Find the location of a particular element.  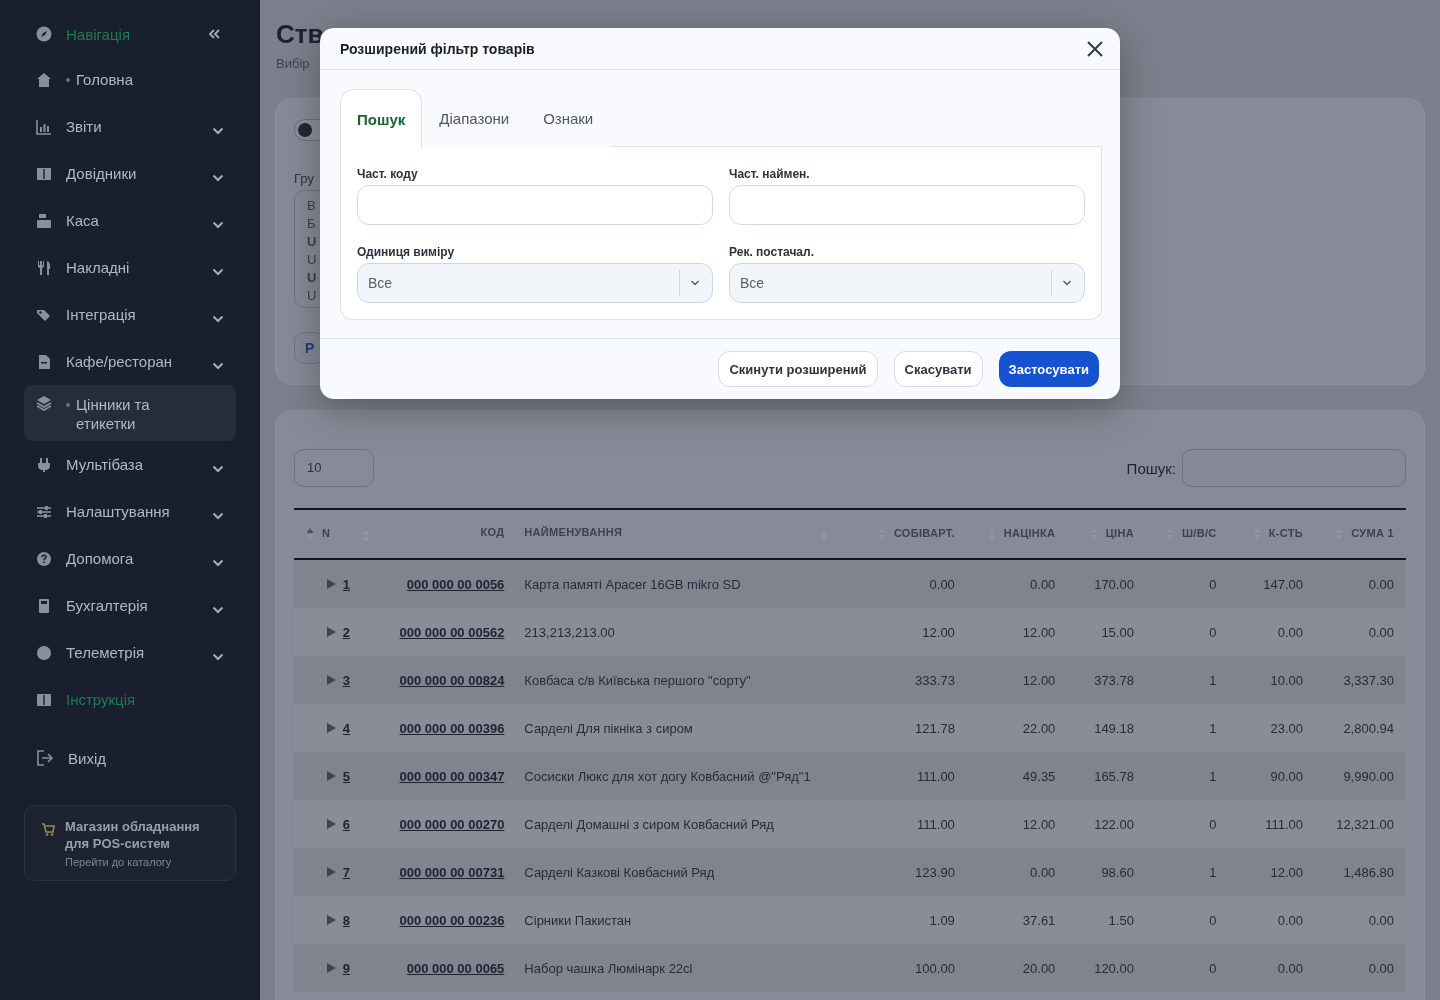

sidebar-item: Головна is located at coordinates (130, 79).